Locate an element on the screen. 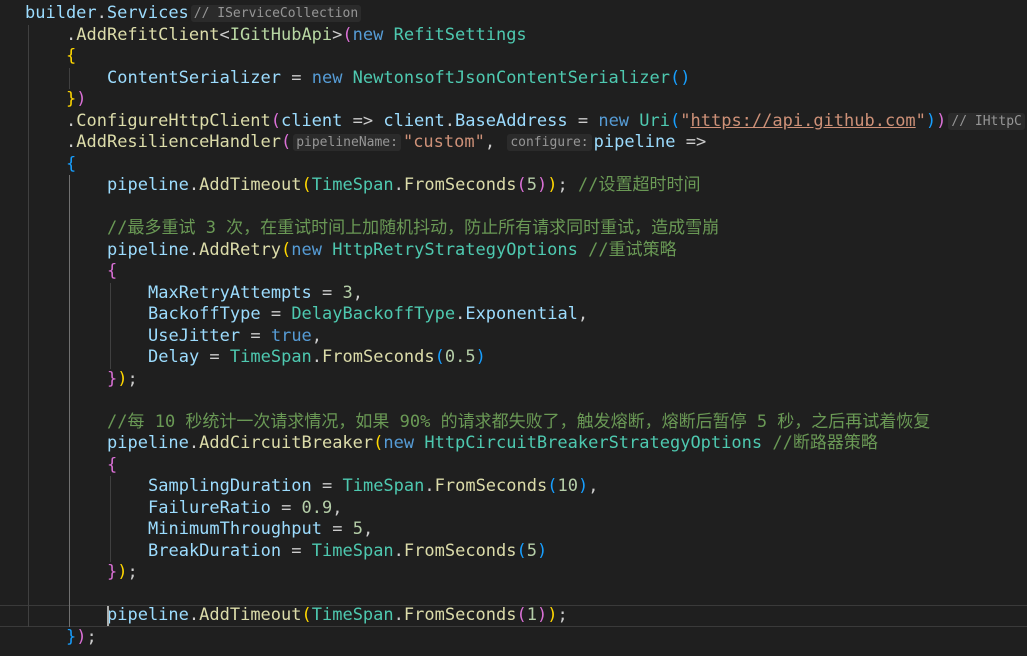 This screenshot has height=656, width=1027. code-token: FailureRatio is located at coordinates (209, 507).